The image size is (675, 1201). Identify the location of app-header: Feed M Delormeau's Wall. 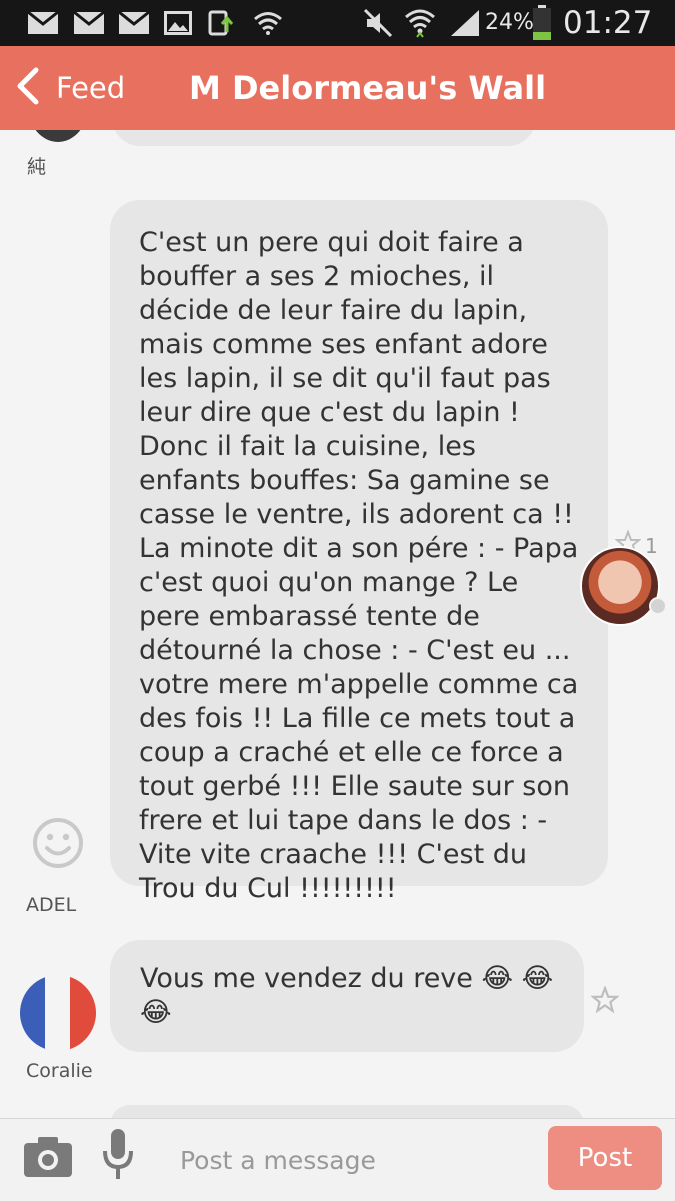
(337, 88).